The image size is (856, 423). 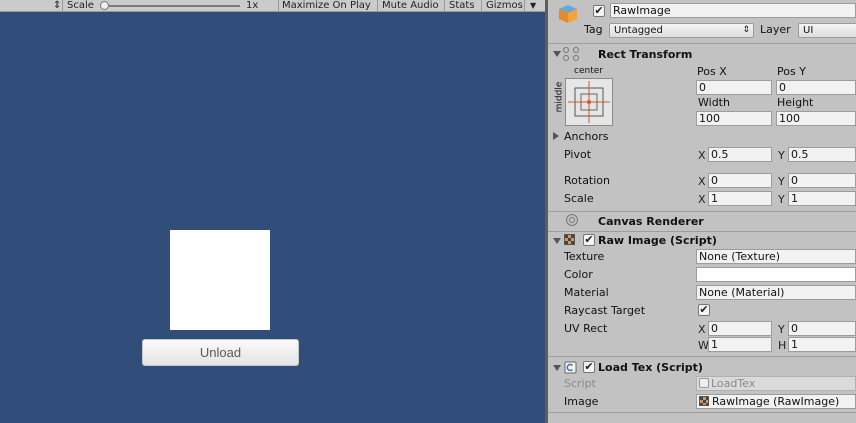 I want to click on uv-x-prefix: X, so click(x=702, y=329).